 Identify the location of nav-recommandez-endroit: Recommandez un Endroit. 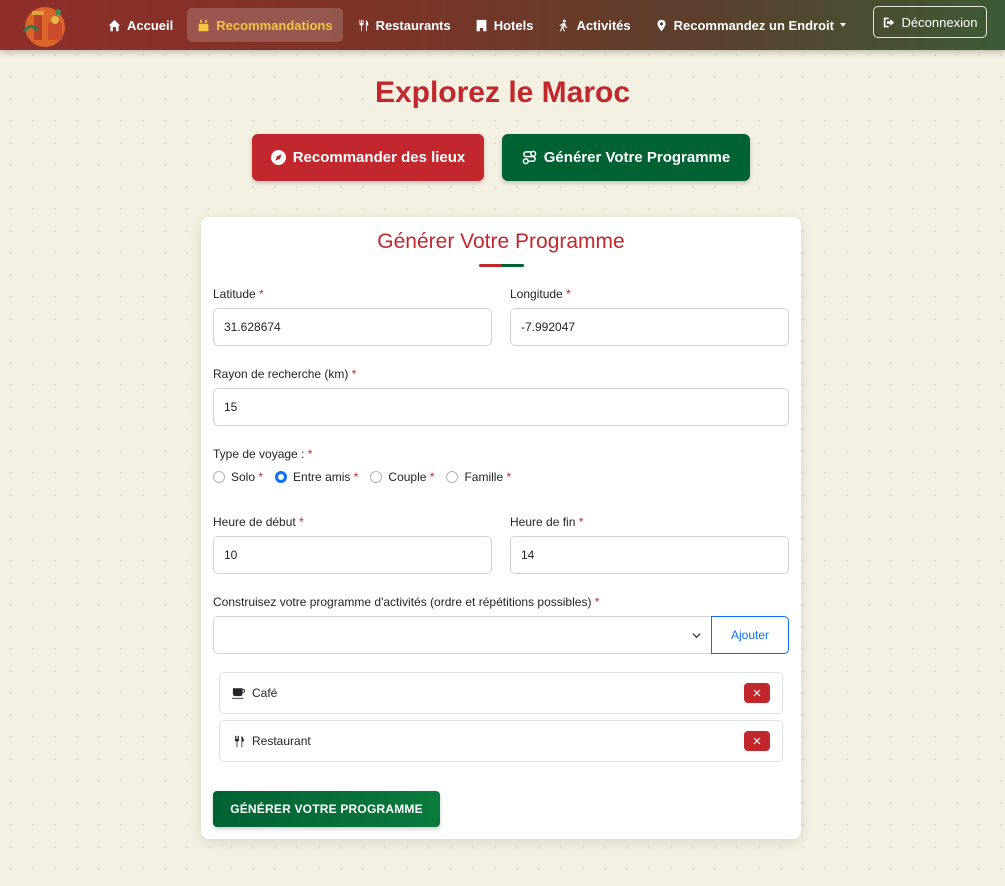
(750, 25).